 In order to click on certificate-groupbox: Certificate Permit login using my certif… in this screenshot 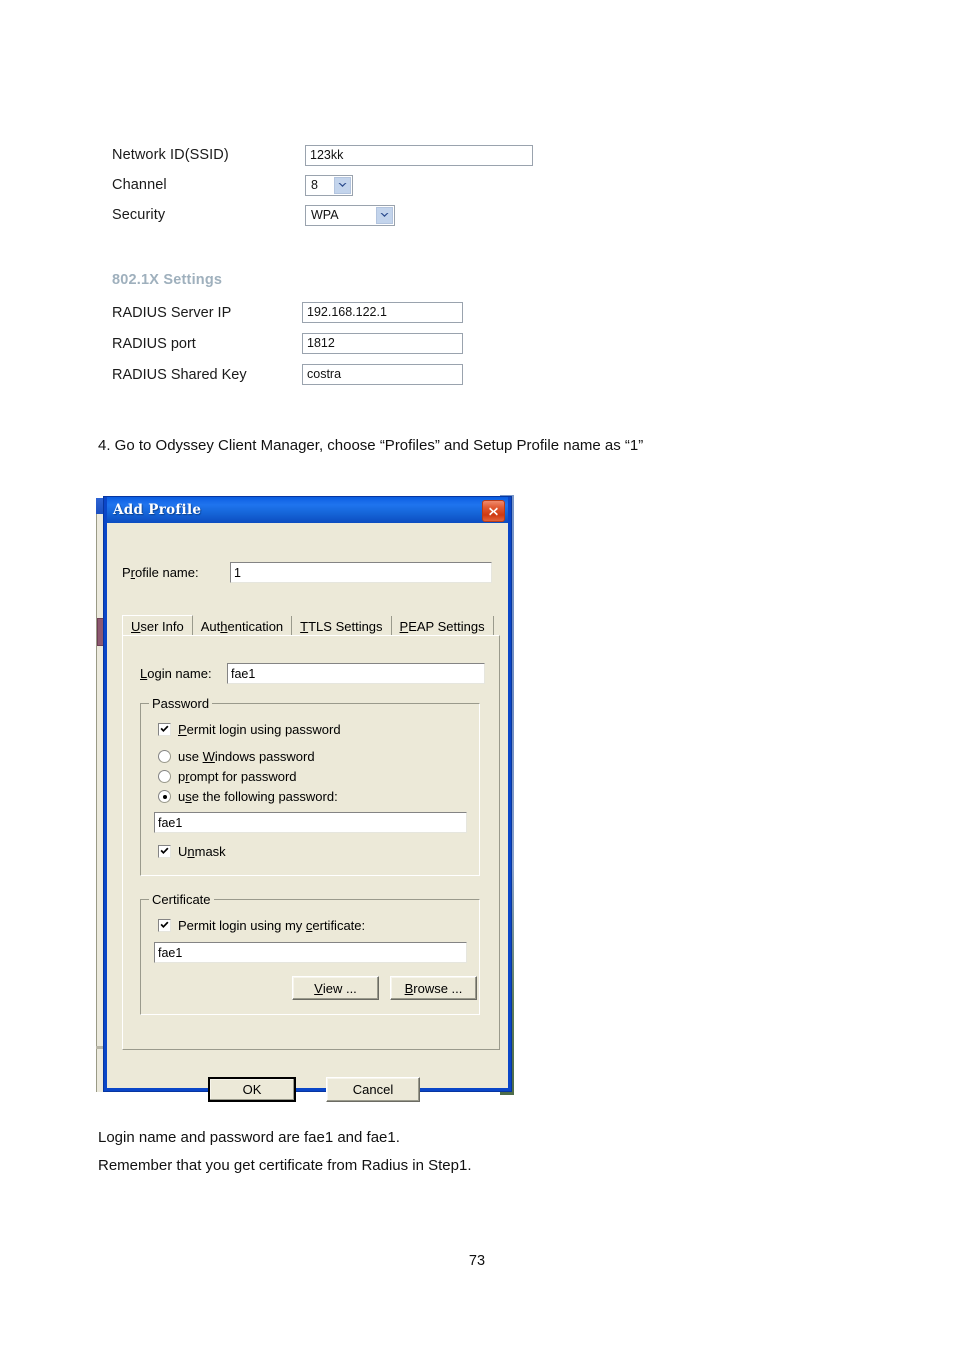, I will do `click(310, 953)`.